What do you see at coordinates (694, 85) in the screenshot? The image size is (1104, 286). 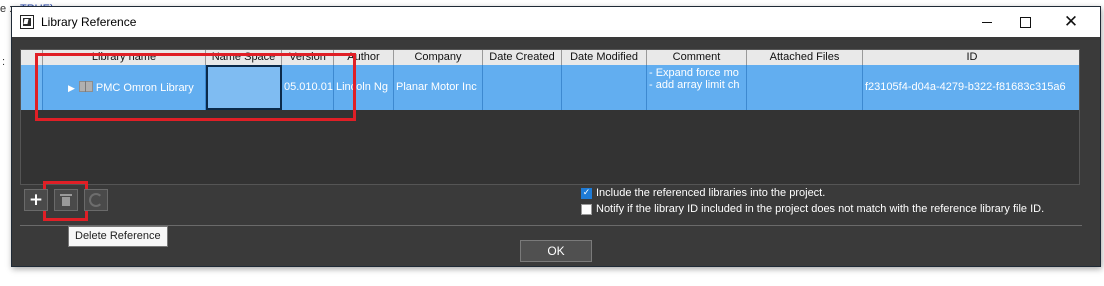 I see `comment-line: - add array limit ch` at bounding box center [694, 85].